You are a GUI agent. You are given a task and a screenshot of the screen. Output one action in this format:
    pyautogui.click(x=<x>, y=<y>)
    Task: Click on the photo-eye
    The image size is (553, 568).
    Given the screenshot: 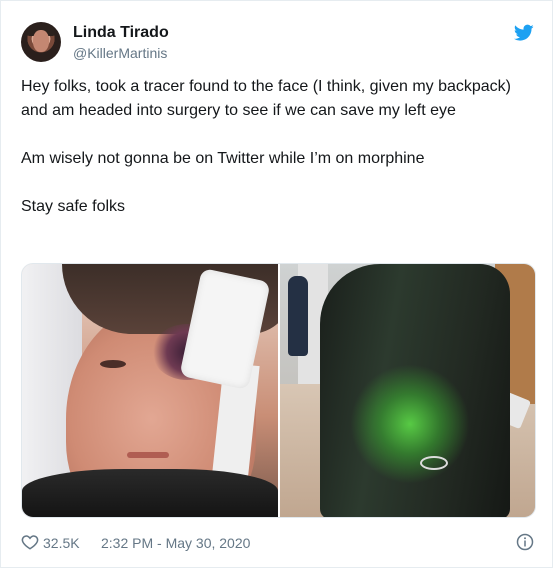 What is the action you would take?
    pyautogui.click(x=113, y=364)
    